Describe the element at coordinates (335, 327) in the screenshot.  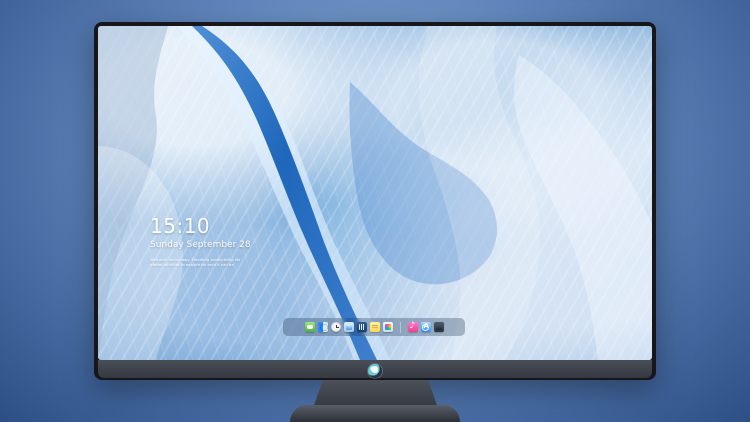
I see `clock-icon` at that location.